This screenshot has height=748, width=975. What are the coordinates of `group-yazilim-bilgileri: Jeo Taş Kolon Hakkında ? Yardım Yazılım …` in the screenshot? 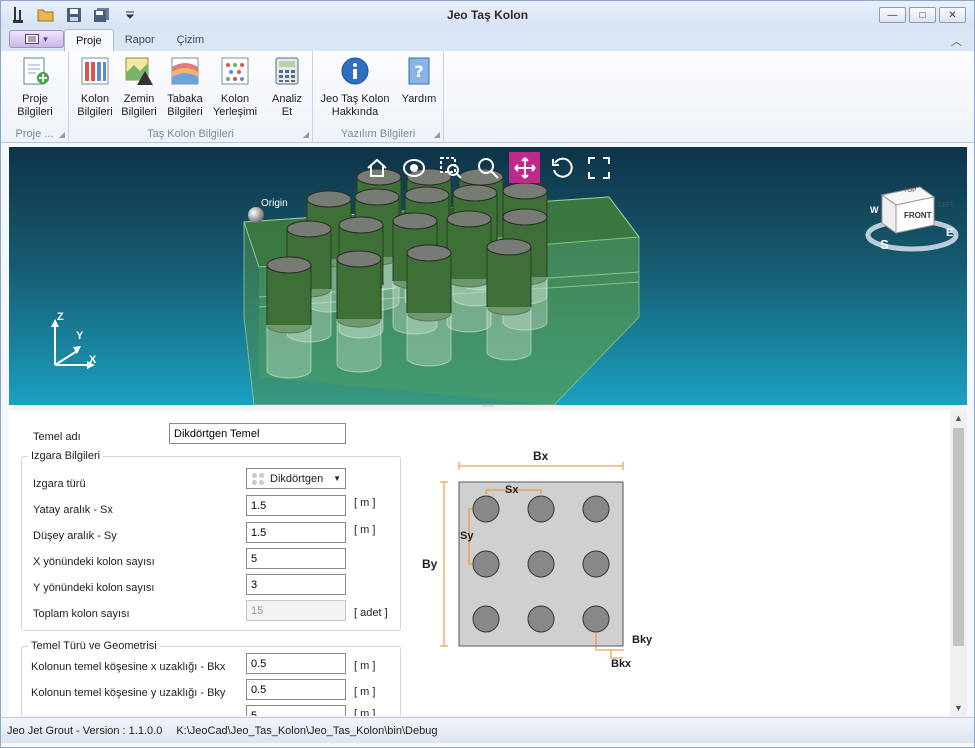 It's located at (378, 97).